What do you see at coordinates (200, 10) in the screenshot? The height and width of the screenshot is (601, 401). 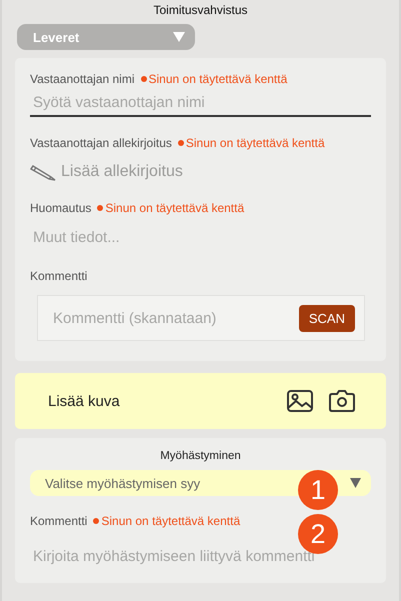 I see `page-title: Toimitusvahvistus` at bounding box center [200, 10].